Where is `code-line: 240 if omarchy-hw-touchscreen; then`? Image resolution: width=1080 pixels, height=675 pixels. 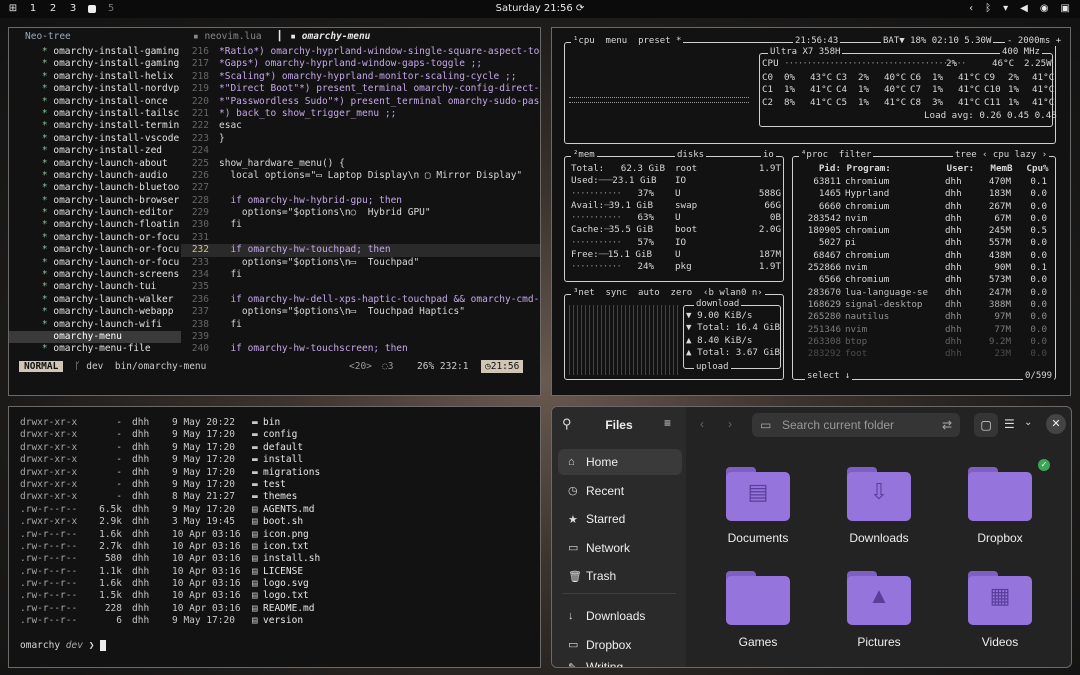 code-line: 240 if omarchy-hw-touchscreen; then is located at coordinates (360, 349).